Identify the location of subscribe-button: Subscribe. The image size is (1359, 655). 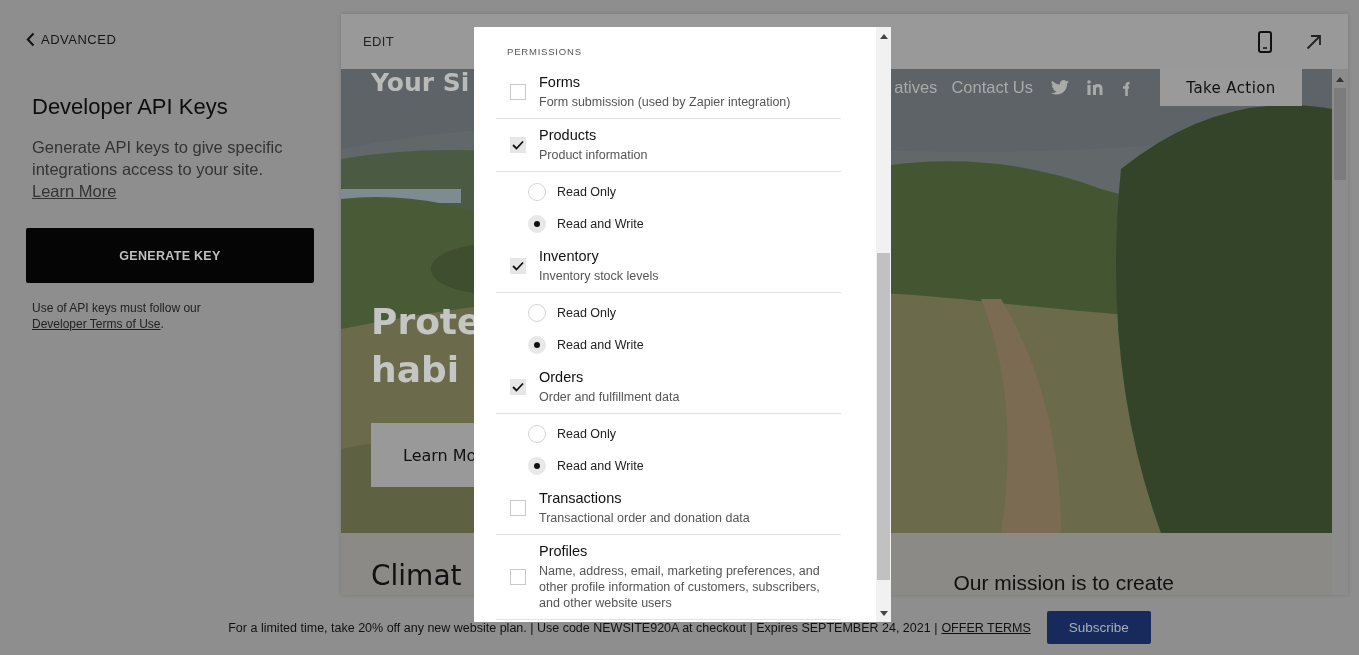
(1098, 627).